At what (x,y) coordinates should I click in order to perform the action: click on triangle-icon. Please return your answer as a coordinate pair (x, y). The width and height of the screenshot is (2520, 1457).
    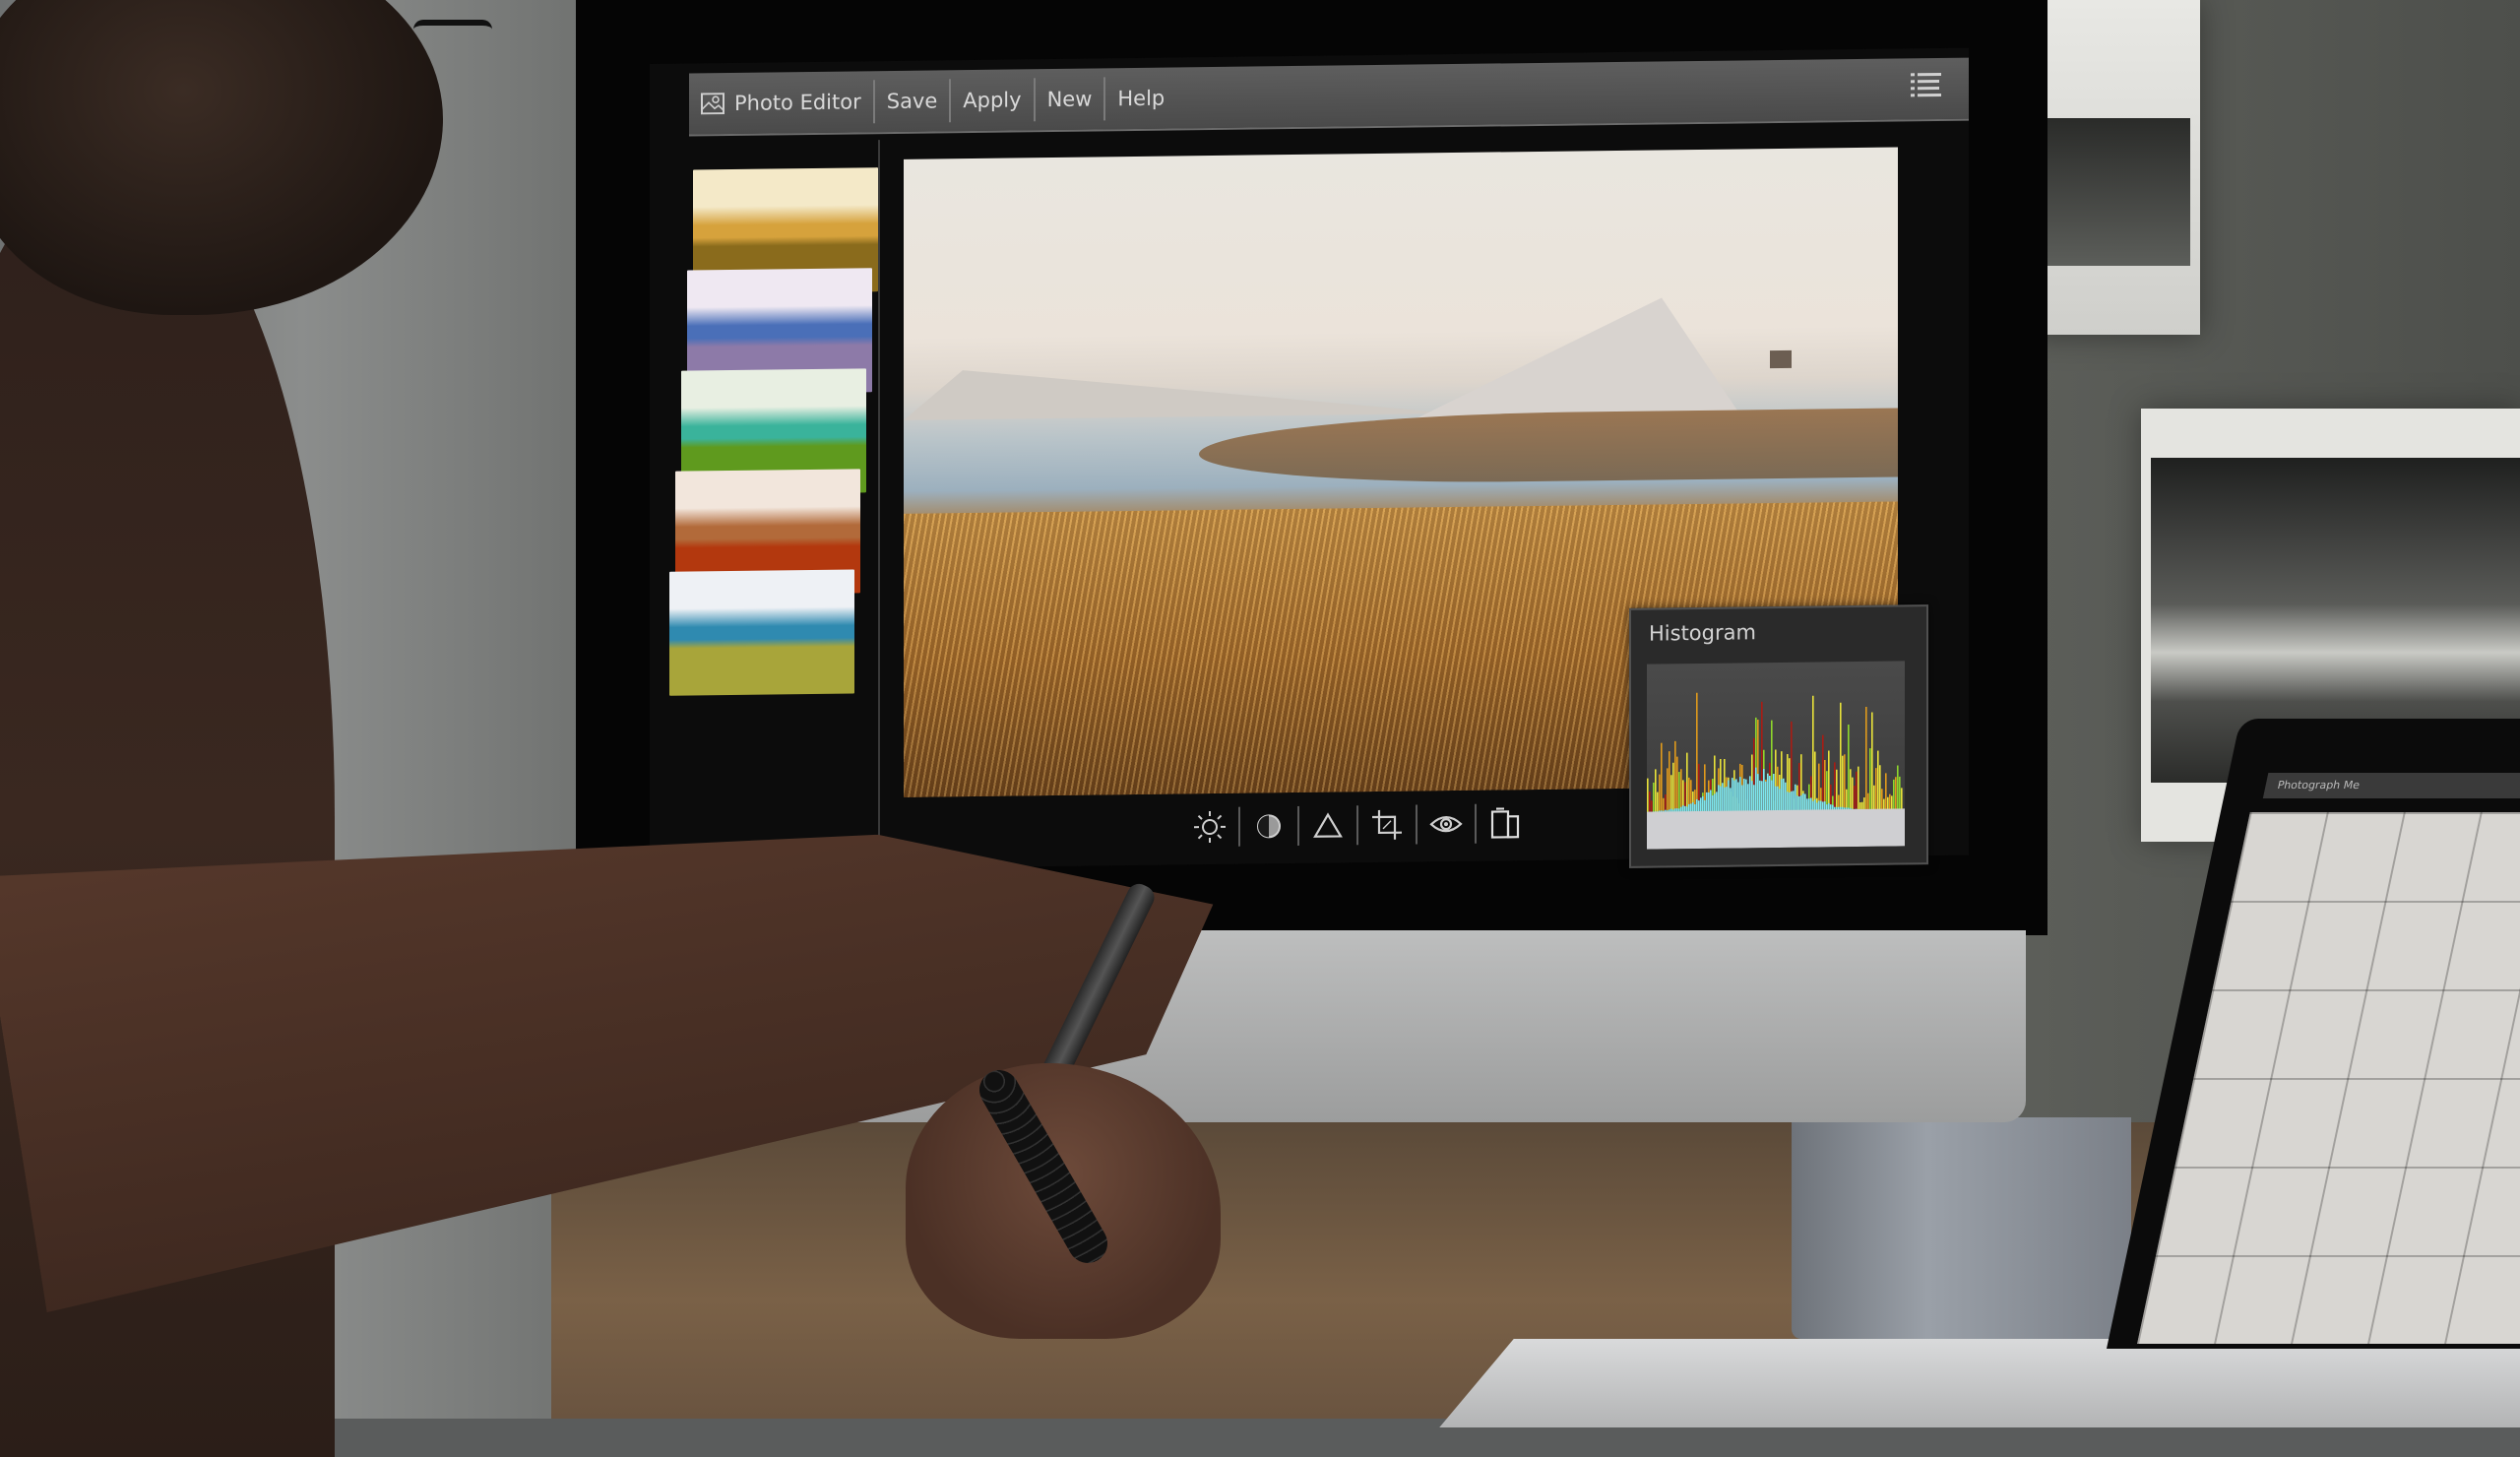
    Looking at the image, I should click on (1328, 825).